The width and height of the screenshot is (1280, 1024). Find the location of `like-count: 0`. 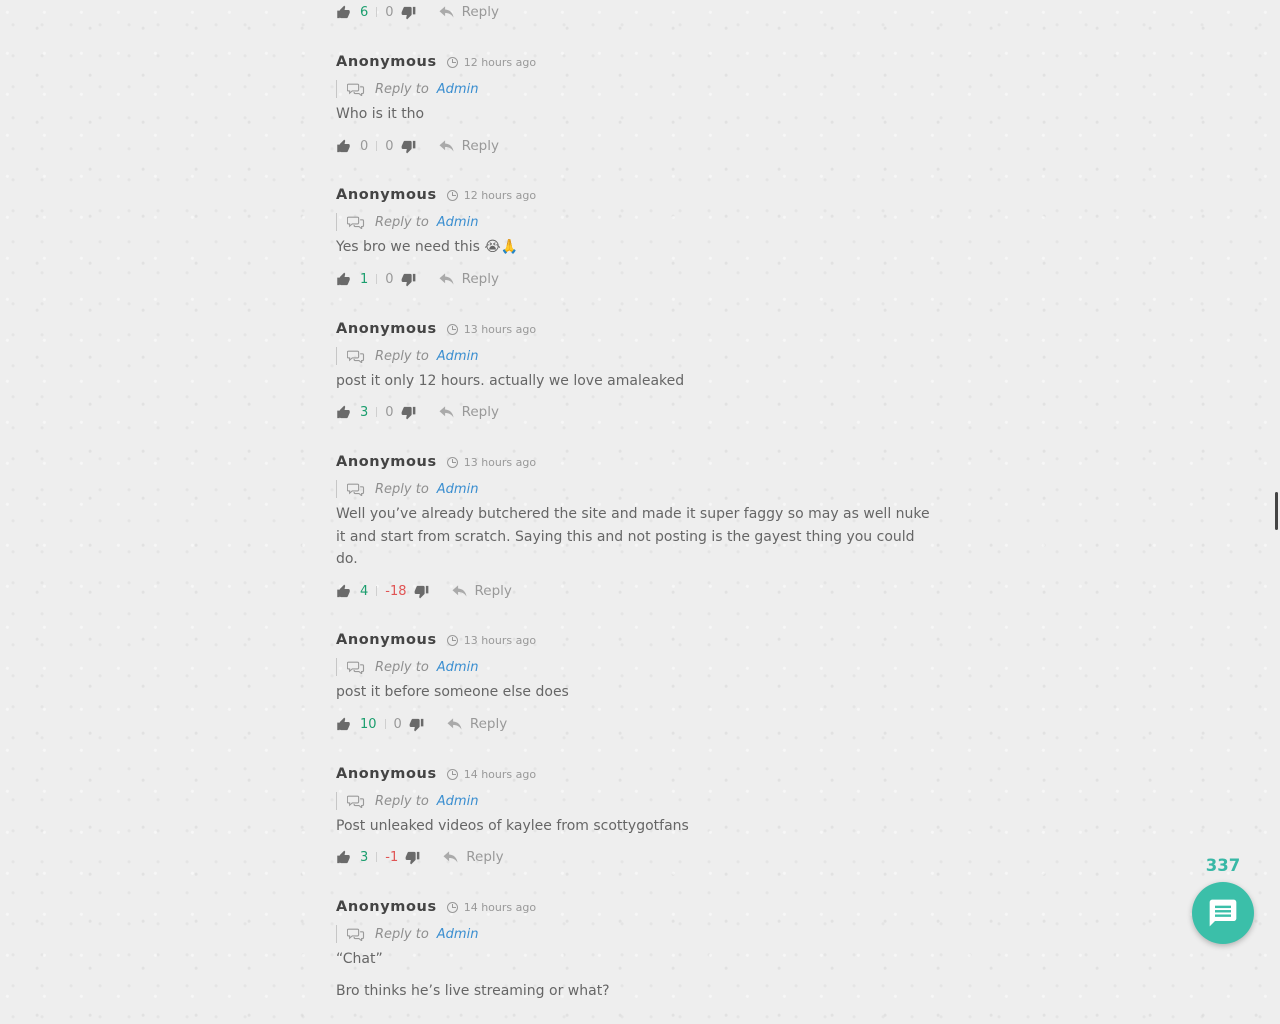

like-count: 0 is located at coordinates (364, 146).